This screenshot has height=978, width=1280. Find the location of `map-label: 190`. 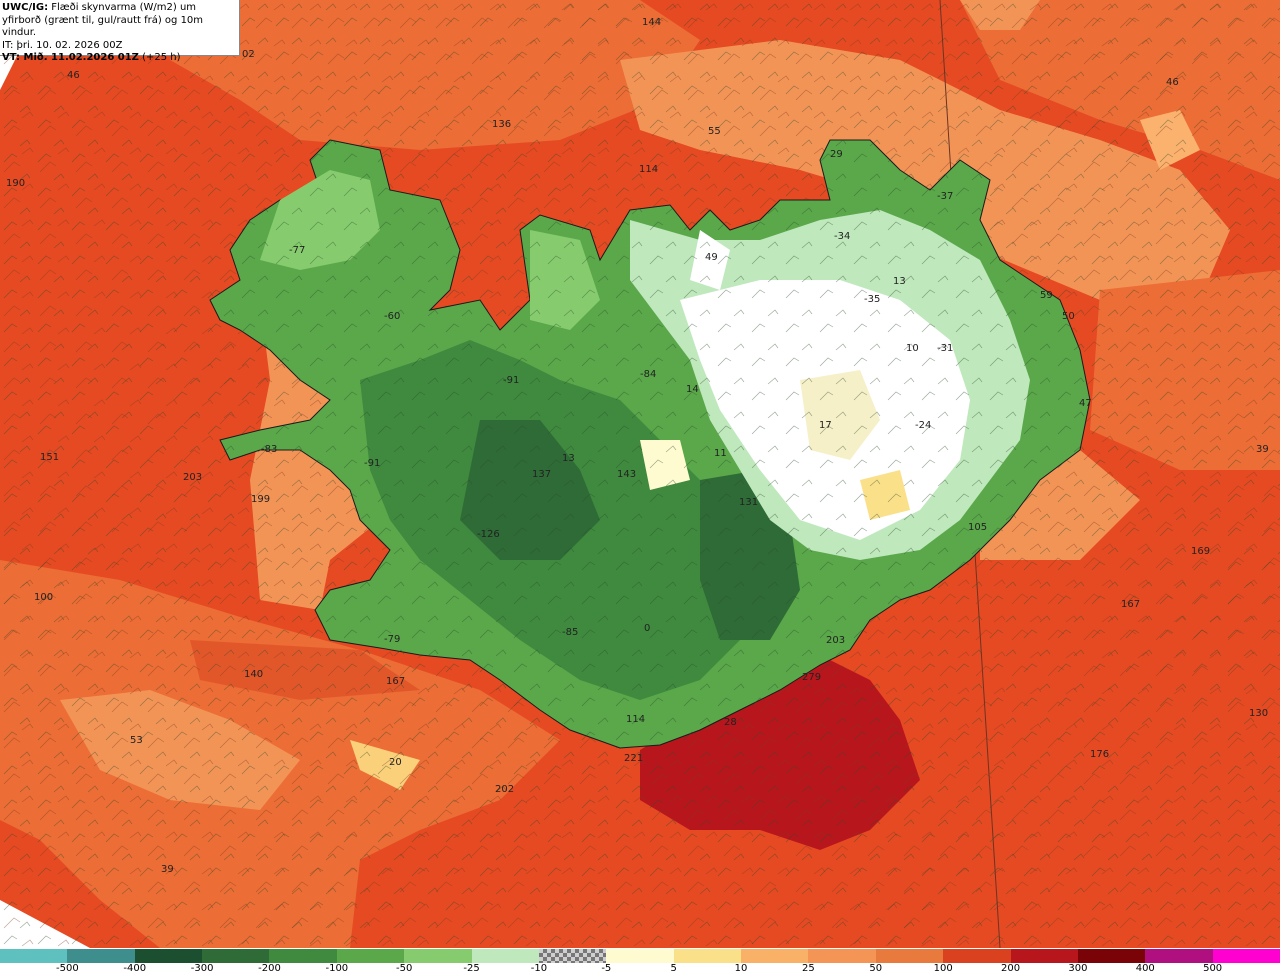

map-label: 190 is located at coordinates (15, 183).